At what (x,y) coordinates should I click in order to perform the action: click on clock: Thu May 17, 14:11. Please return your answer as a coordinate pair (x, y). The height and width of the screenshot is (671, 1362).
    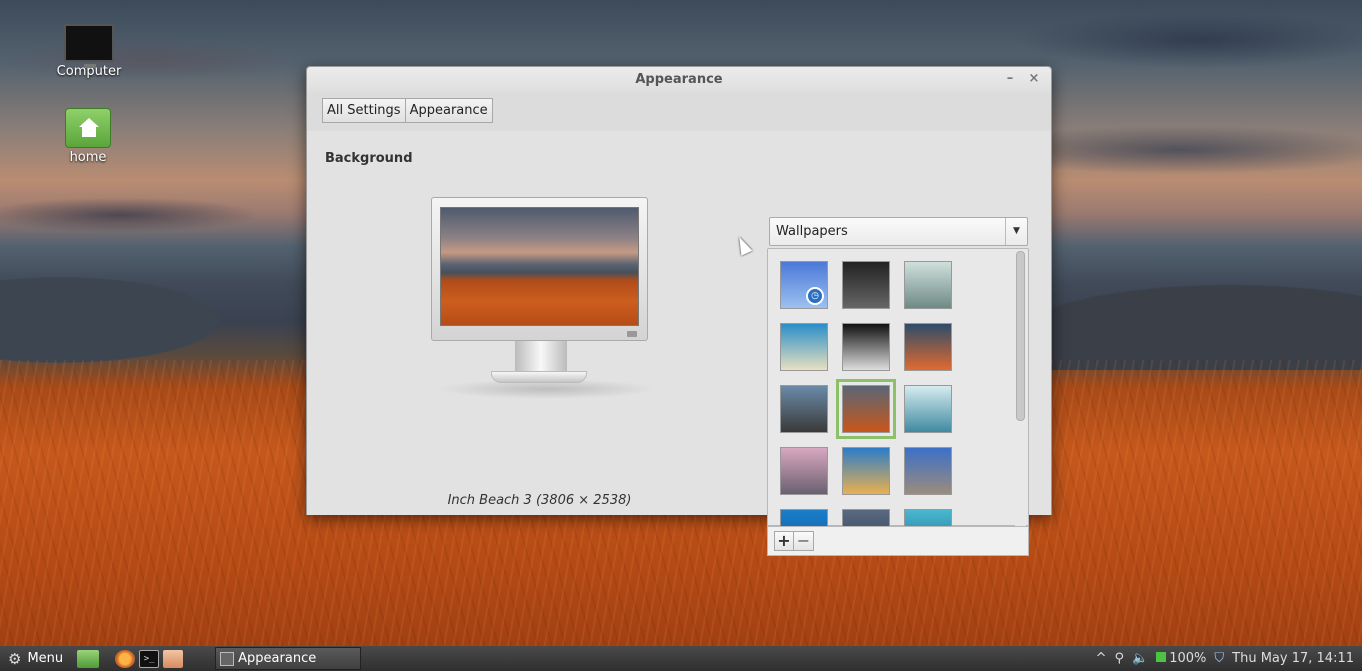
    Looking at the image, I should click on (1293, 658).